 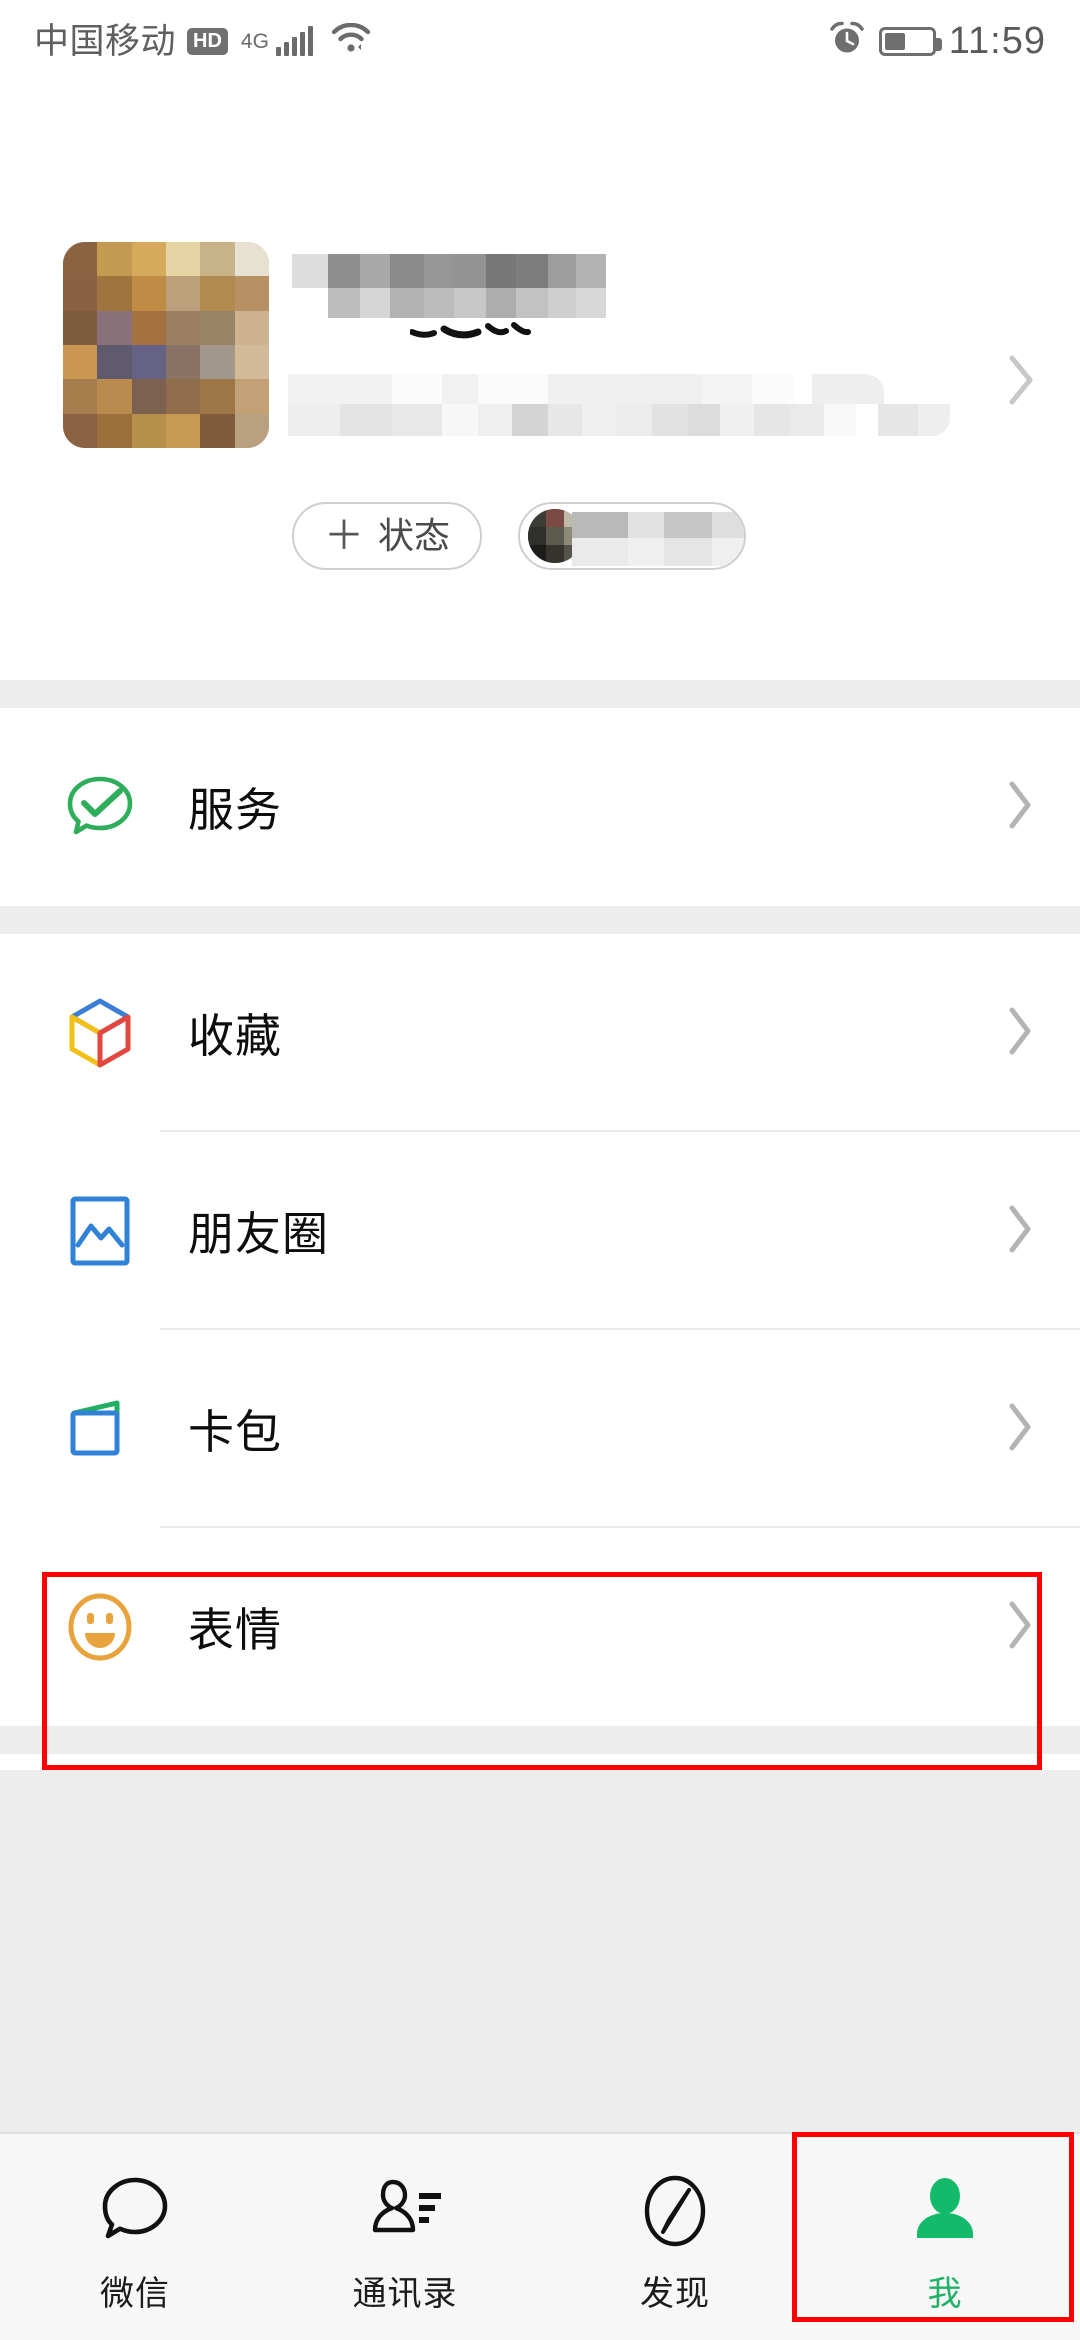 What do you see at coordinates (540, 1429) in the screenshot?
I see `menu-row-cards: 卡包` at bounding box center [540, 1429].